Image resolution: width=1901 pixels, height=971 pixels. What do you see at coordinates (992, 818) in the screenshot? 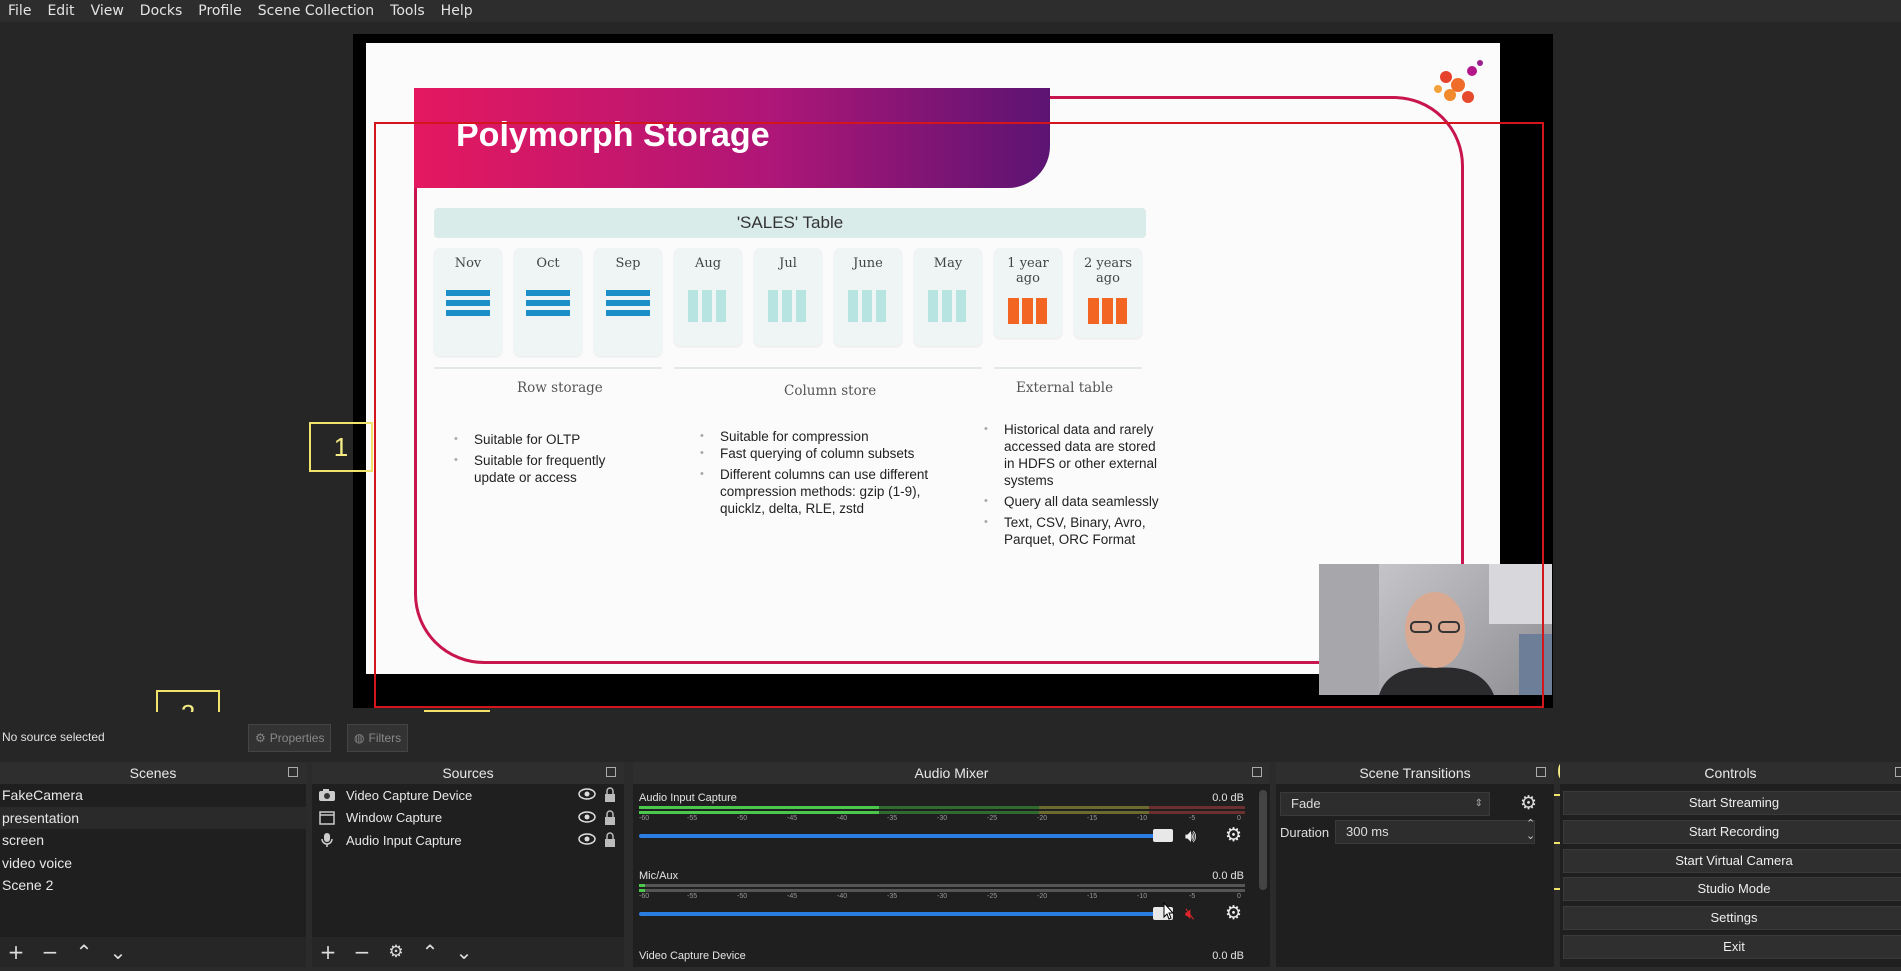
I see `scale-tick: -25` at bounding box center [992, 818].